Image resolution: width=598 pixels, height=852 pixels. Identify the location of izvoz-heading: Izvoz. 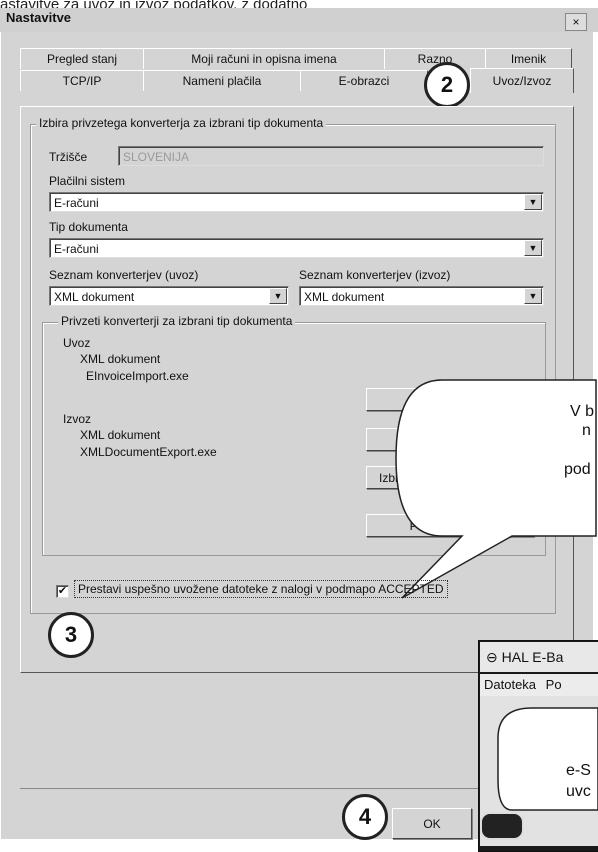
(77, 419).